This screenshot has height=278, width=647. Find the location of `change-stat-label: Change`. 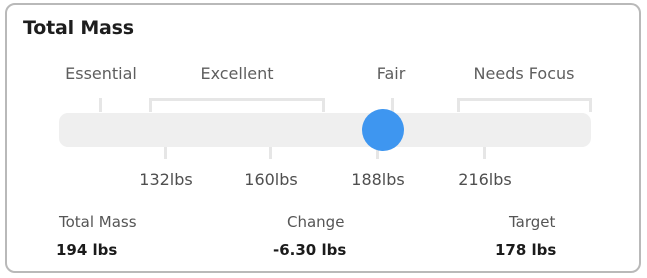

change-stat-label: Change is located at coordinates (316, 222).